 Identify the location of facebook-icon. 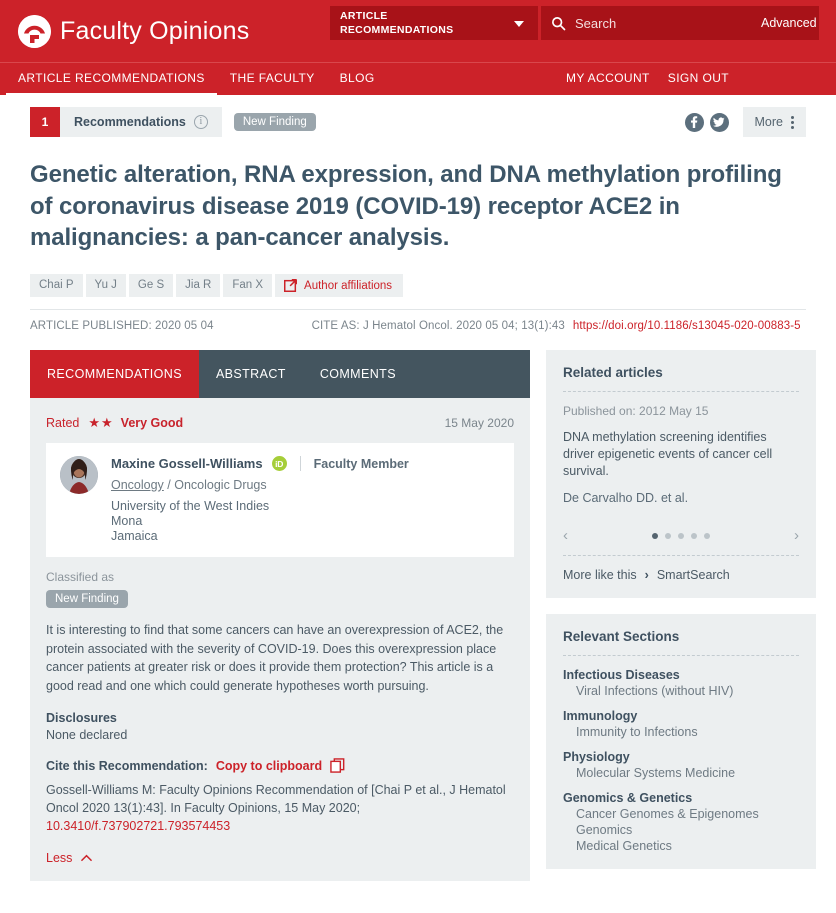
(694, 122).